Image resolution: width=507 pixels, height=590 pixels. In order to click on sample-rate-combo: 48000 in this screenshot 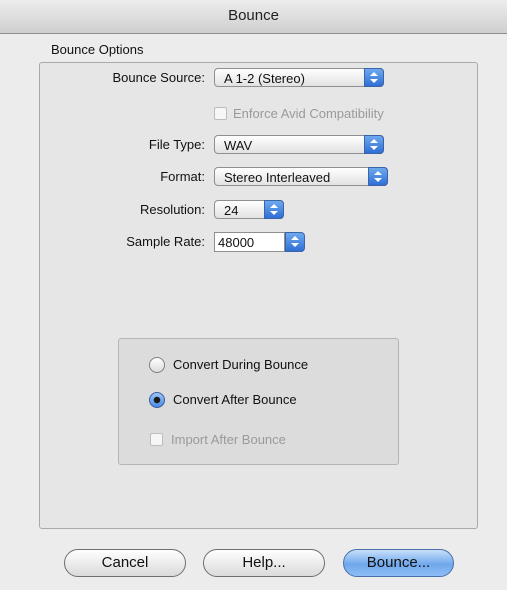, I will do `click(260, 242)`.